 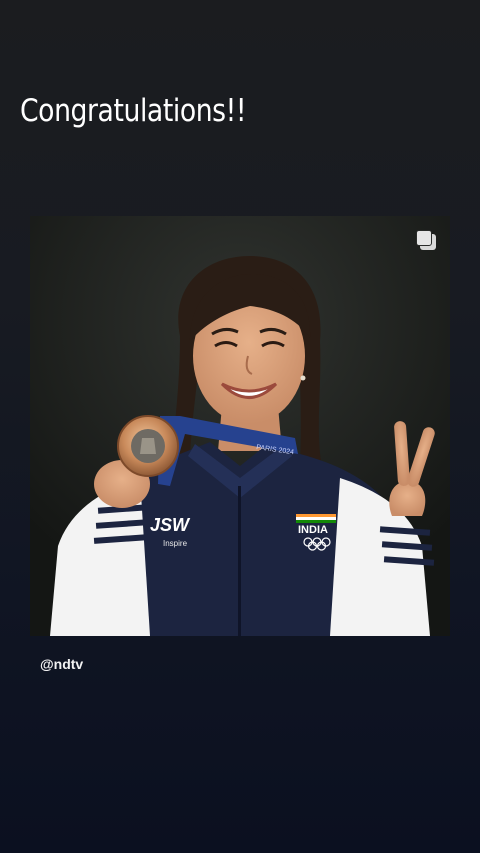 I want to click on mention-sticker-handle: @ndtv, so click(x=61, y=664).